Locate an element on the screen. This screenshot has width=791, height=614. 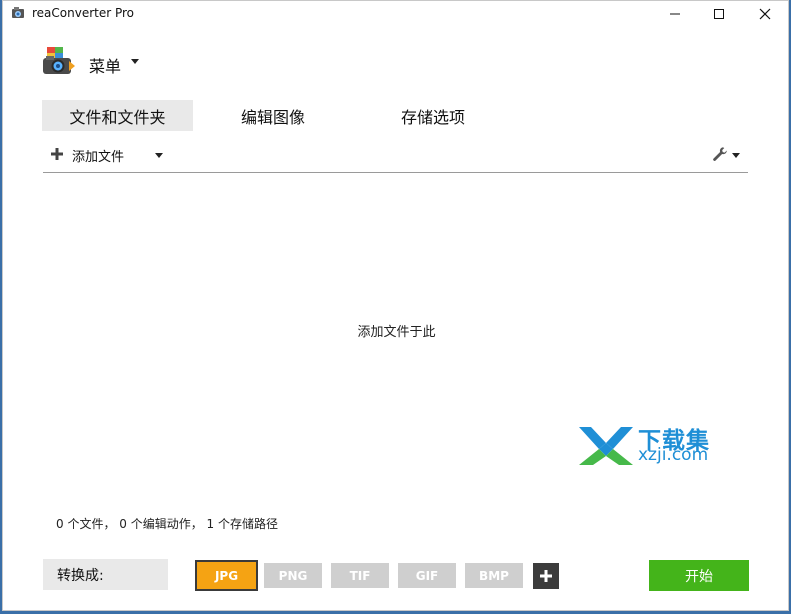
format-tif-button: TIF is located at coordinates (360, 575).